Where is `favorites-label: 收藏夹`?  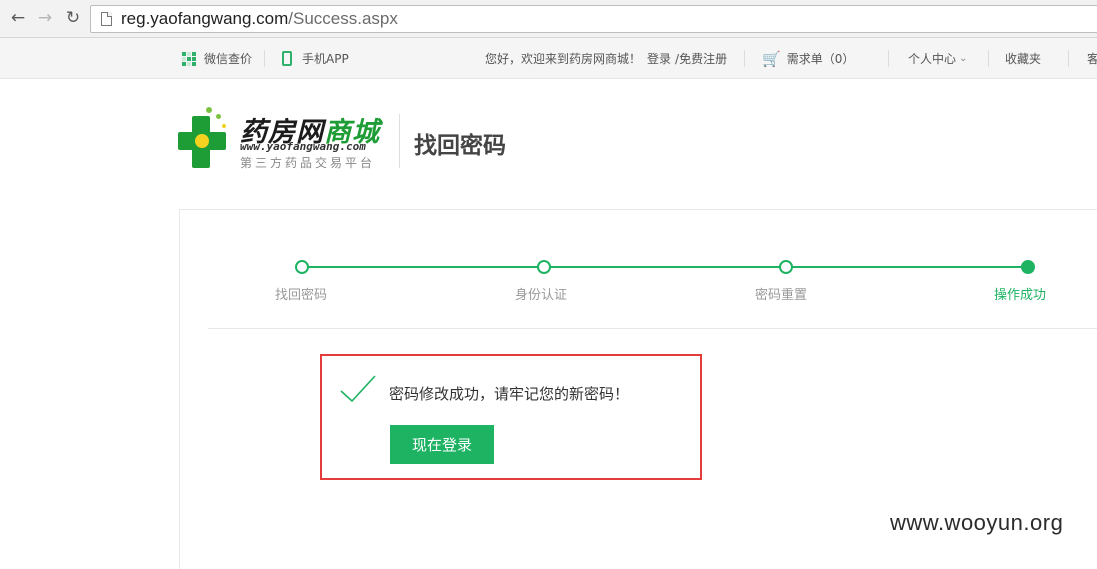
favorites-label: 收藏夹 is located at coordinates (1023, 59).